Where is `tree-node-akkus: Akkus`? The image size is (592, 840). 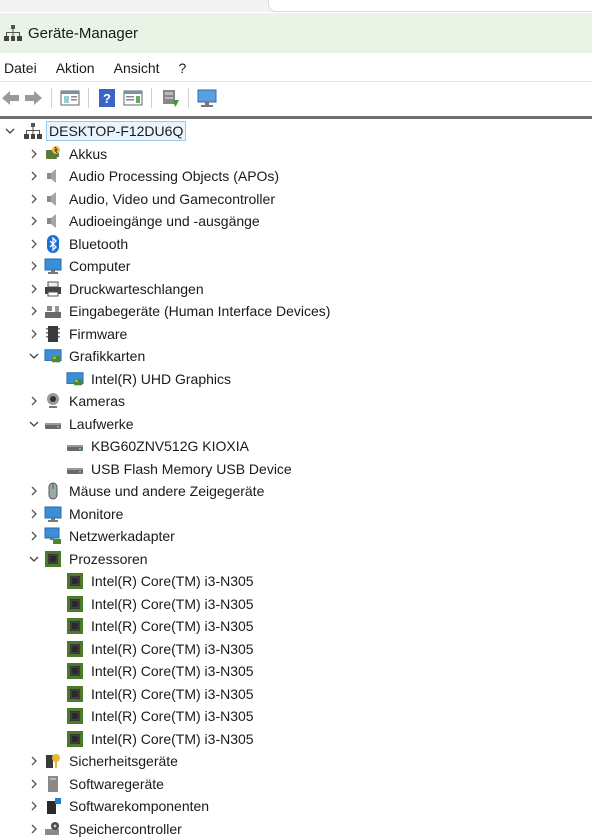 tree-node-akkus: Akkus is located at coordinates (296, 154).